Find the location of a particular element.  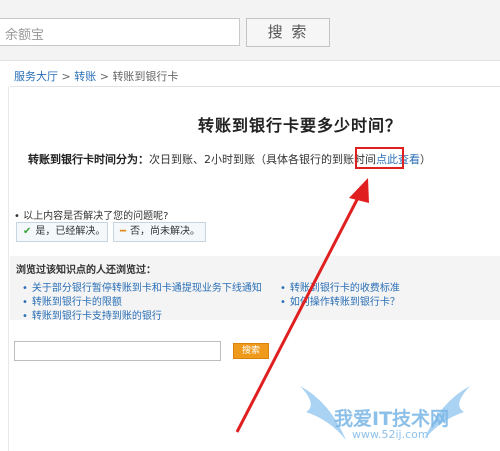

arrow-shaft is located at coordinates (299, 311).